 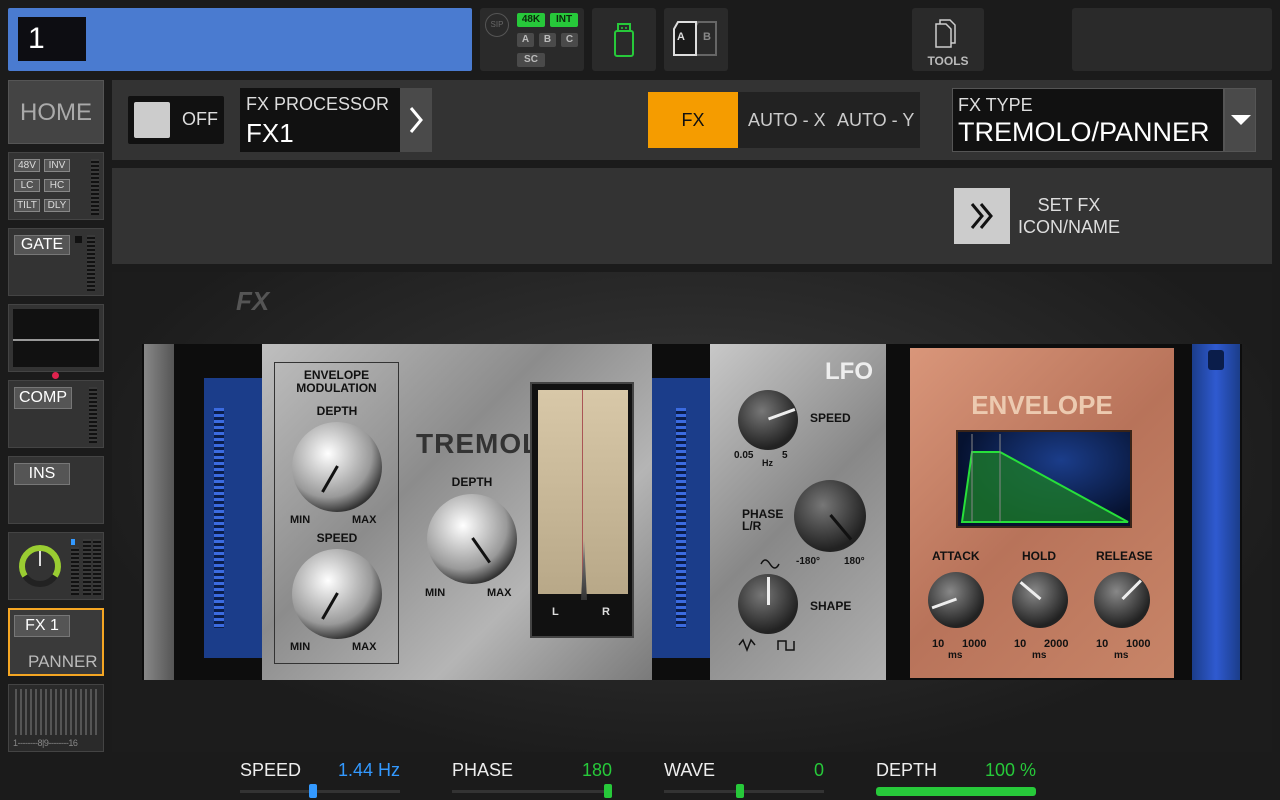 What do you see at coordinates (606, 612) in the screenshot?
I see `pan-meter-r: R` at bounding box center [606, 612].